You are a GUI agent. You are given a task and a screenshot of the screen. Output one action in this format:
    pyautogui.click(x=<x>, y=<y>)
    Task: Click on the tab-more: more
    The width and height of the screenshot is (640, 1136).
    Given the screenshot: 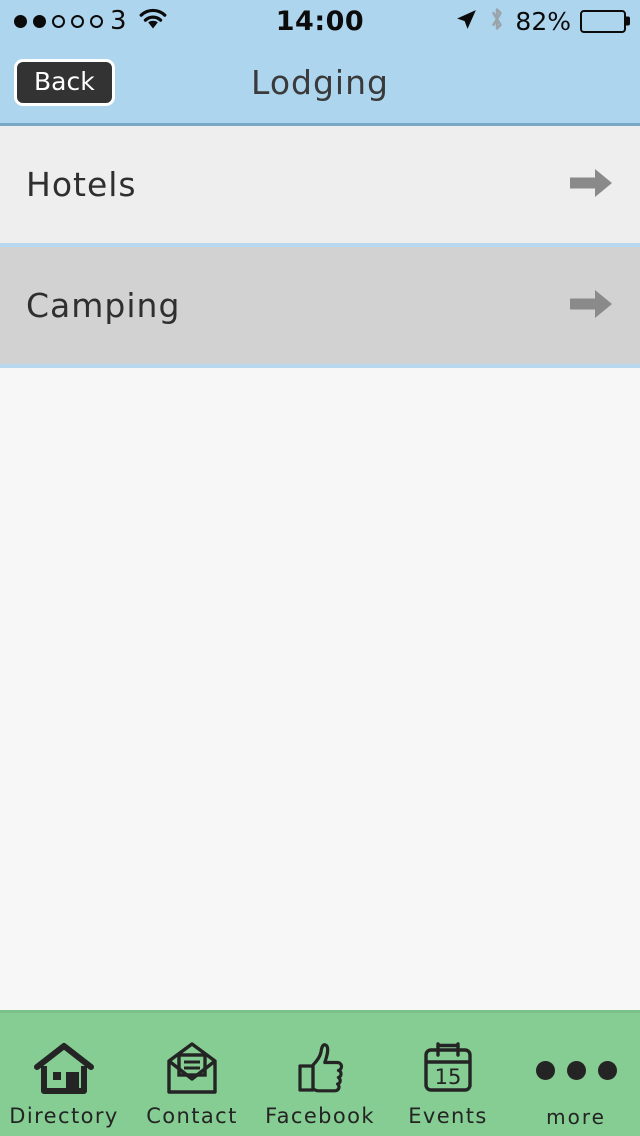 What is the action you would take?
    pyautogui.click(x=576, y=1074)
    